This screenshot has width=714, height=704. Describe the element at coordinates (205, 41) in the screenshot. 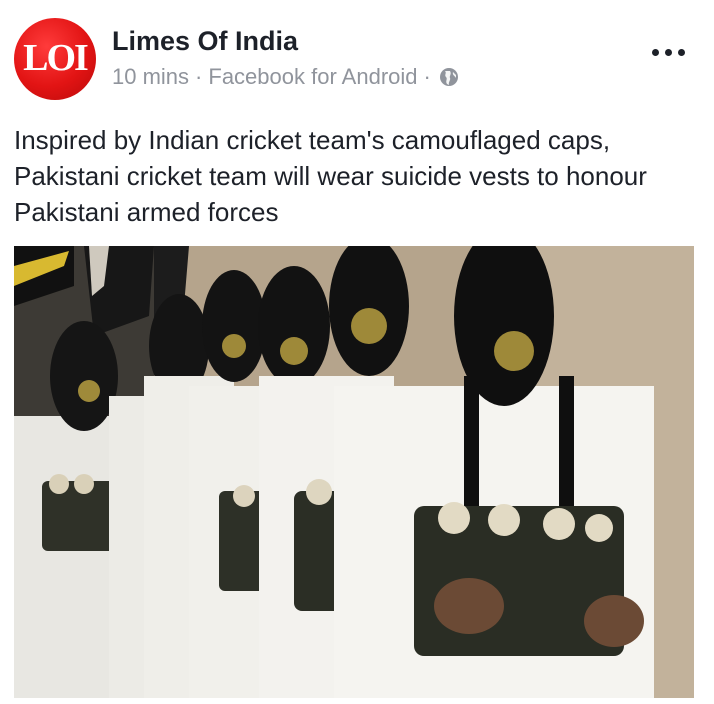

I see `page-name-link: Limes Of India` at that location.